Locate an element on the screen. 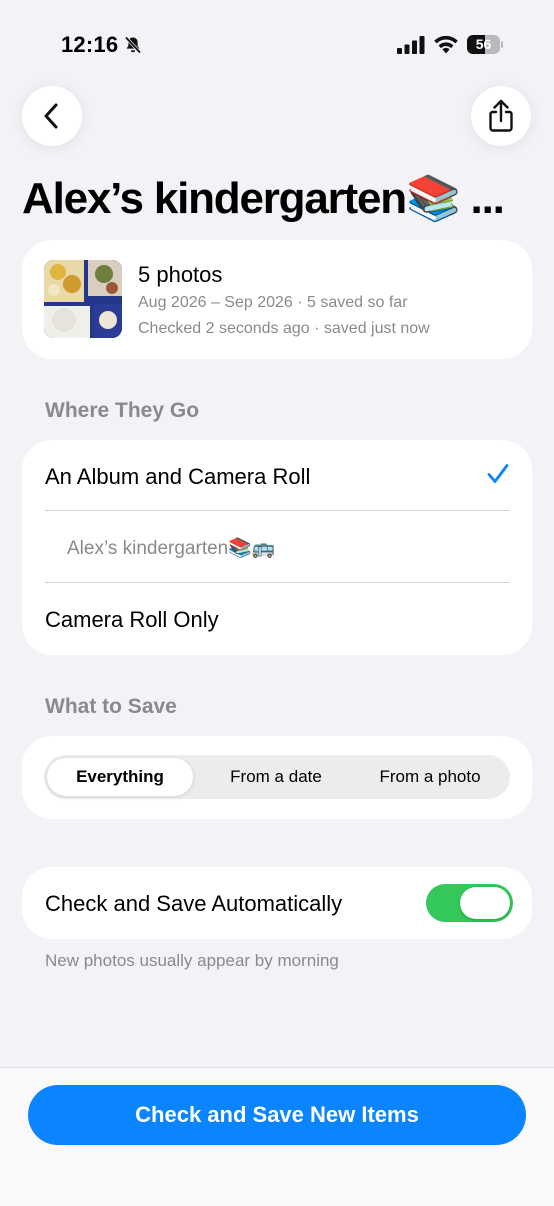  save-range-segmented-control: Everything From a date From a photo is located at coordinates (277, 777).